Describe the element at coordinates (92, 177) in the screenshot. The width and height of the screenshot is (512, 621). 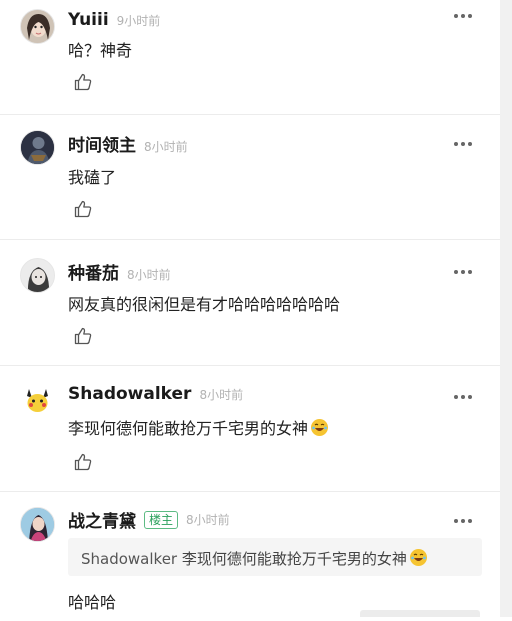
I see `comment-text: 我磕了` at that location.